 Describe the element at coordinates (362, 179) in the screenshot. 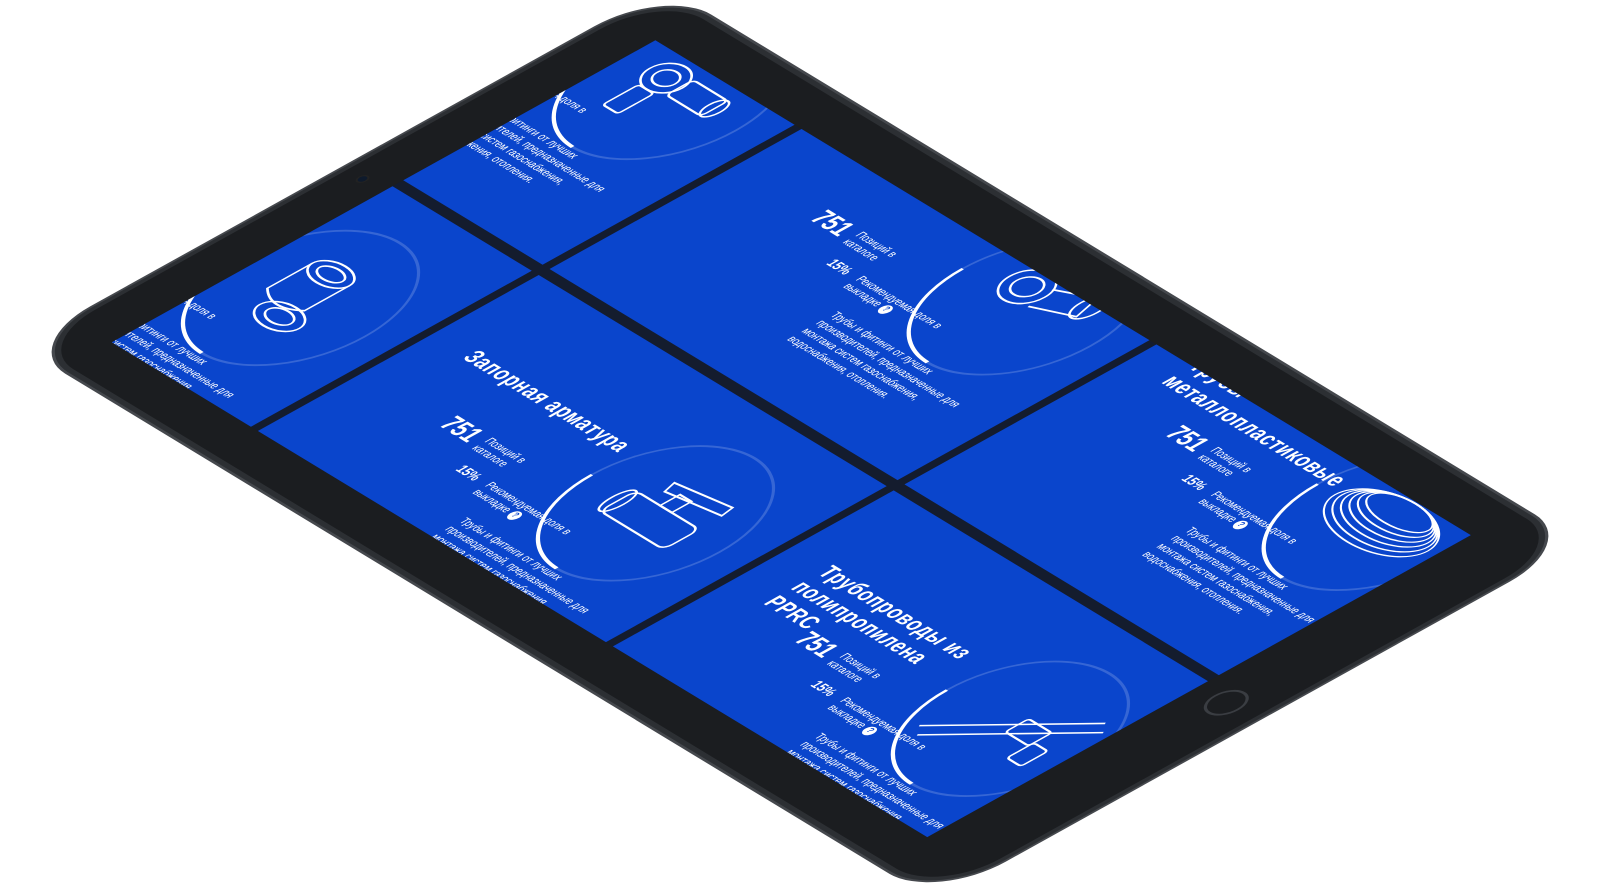

I see `camera-icon` at that location.